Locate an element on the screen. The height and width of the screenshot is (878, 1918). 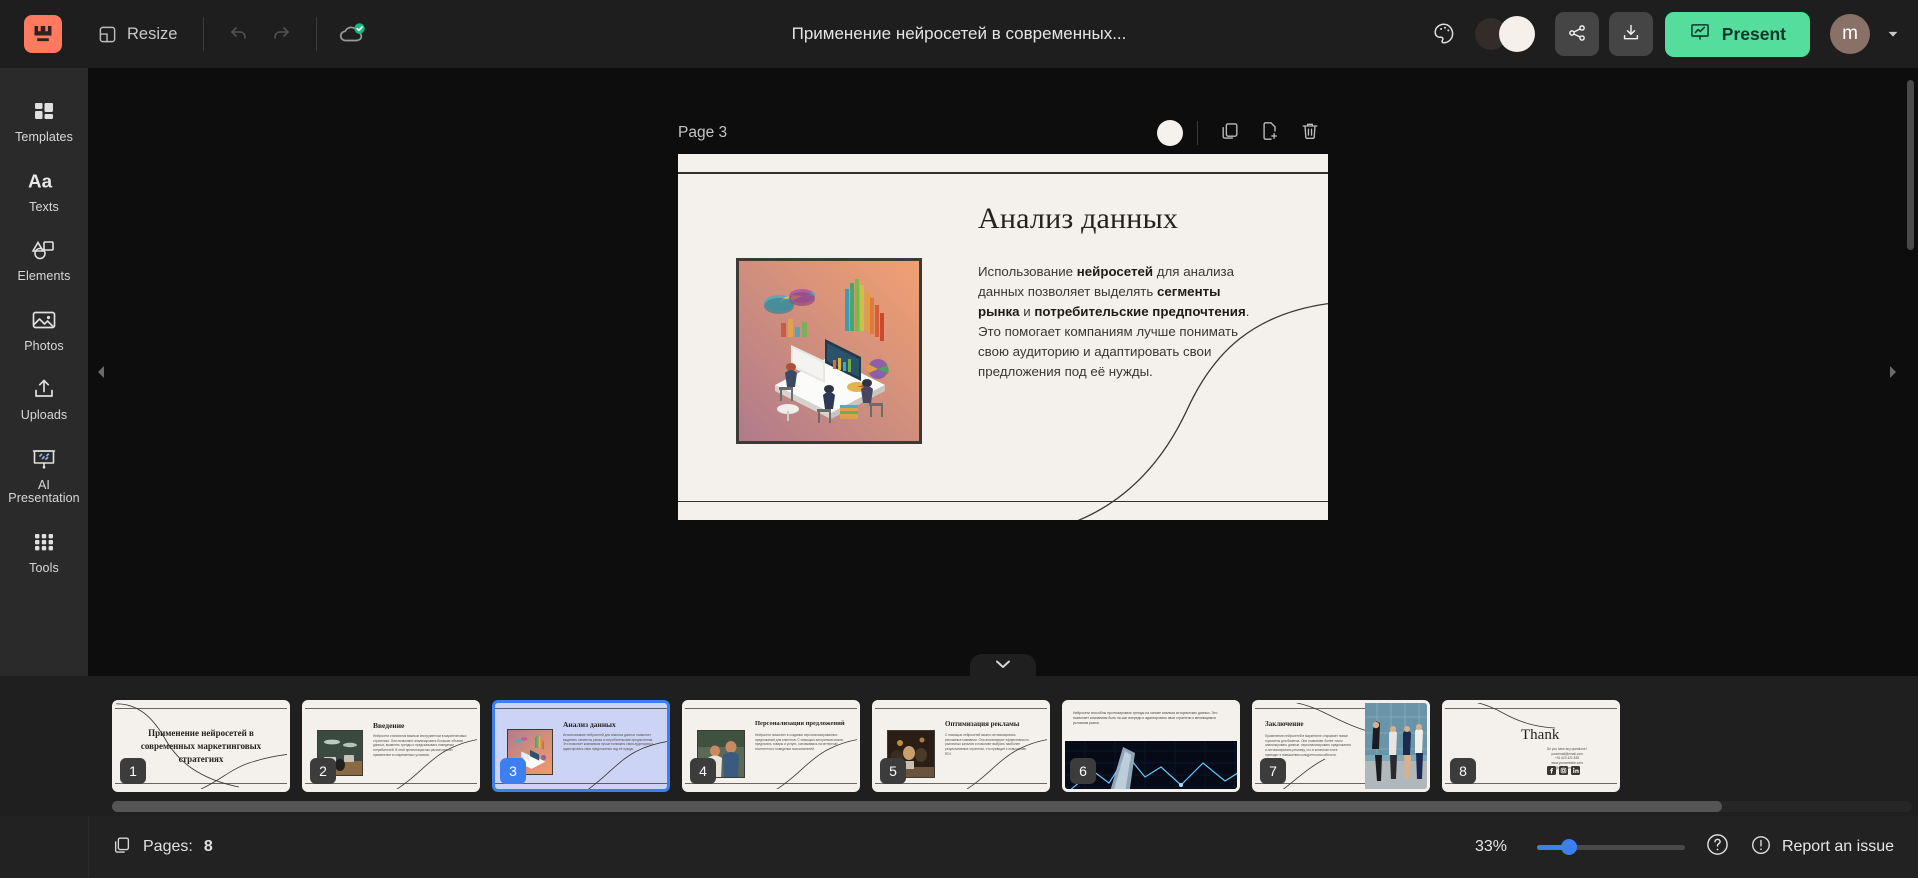
slide-image is located at coordinates (829, 351).